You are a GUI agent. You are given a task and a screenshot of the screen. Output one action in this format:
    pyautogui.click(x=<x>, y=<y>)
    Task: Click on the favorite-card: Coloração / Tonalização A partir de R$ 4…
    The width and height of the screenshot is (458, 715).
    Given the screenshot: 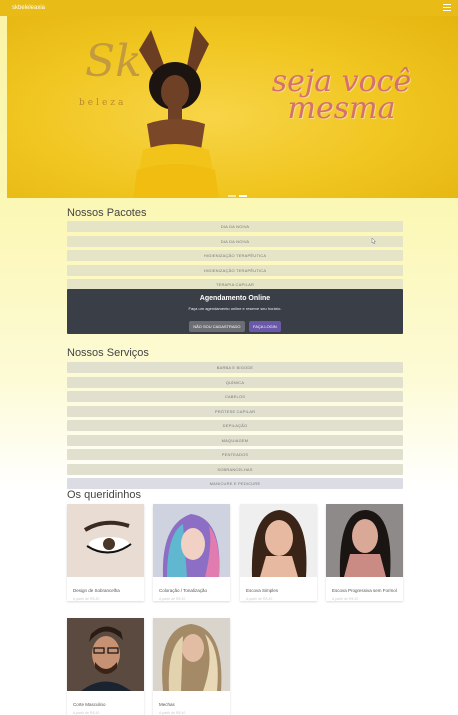 What is the action you would take?
    pyautogui.click(x=191, y=552)
    